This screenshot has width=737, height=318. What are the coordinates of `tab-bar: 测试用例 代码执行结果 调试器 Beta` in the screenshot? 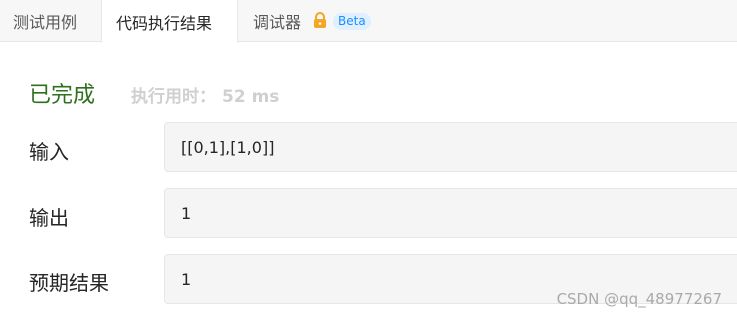 It's located at (368, 21).